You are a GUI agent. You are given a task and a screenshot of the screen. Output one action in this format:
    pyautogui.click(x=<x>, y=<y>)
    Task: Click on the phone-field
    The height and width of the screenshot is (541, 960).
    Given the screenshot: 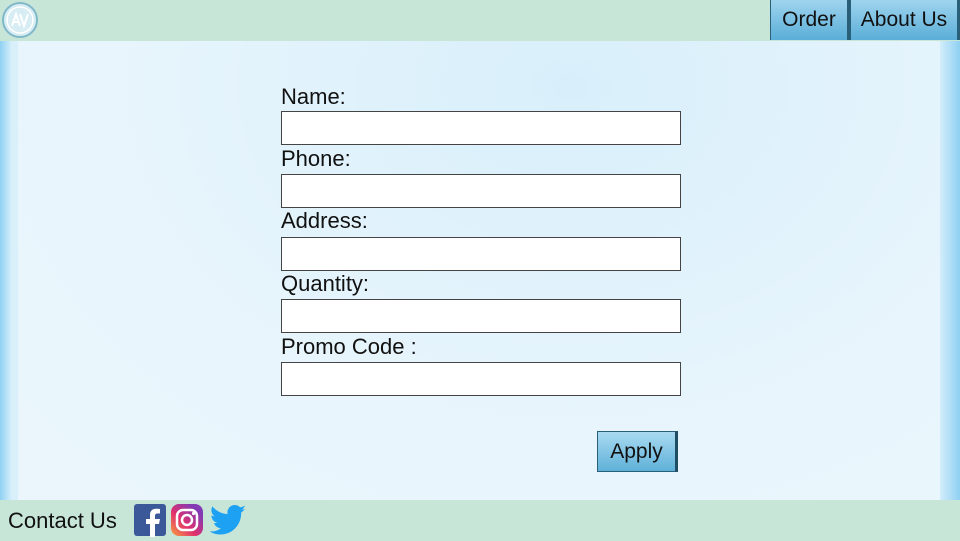 What is the action you would take?
    pyautogui.click(x=481, y=191)
    